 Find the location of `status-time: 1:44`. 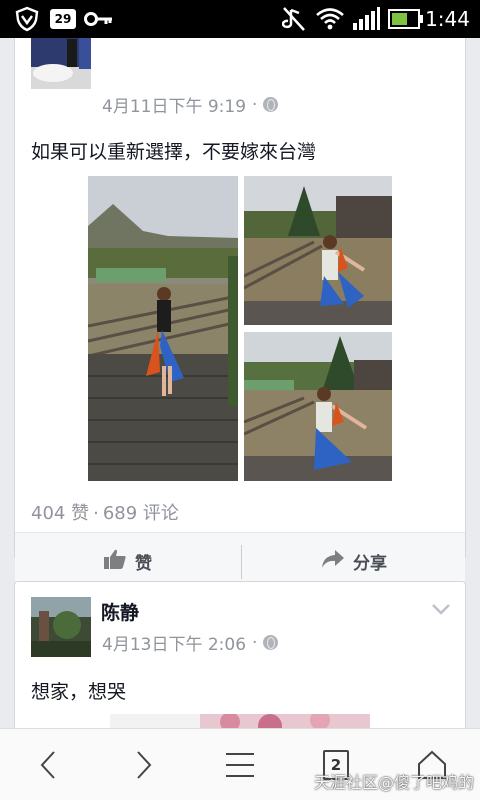

status-time: 1:44 is located at coordinates (447, 19).